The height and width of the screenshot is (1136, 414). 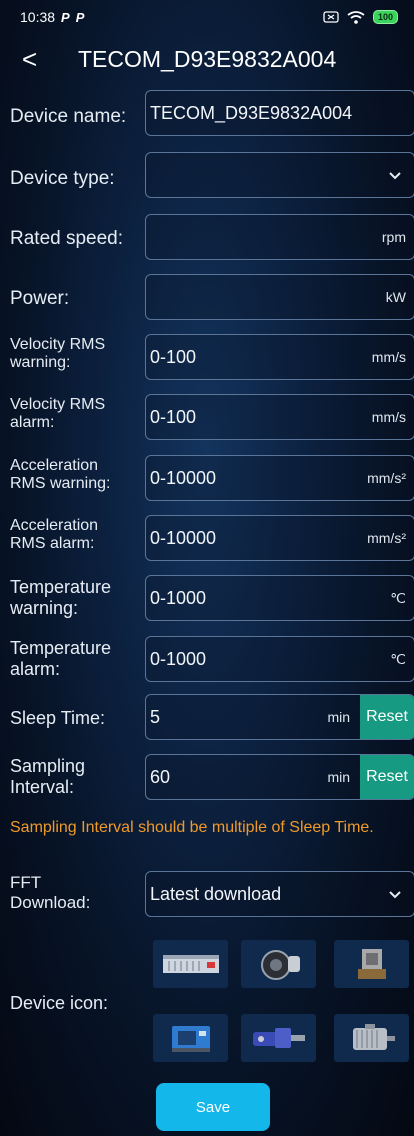 I want to click on velocity-rms-alarm-input: 0-100 mm/s, so click(x=279, y=417).